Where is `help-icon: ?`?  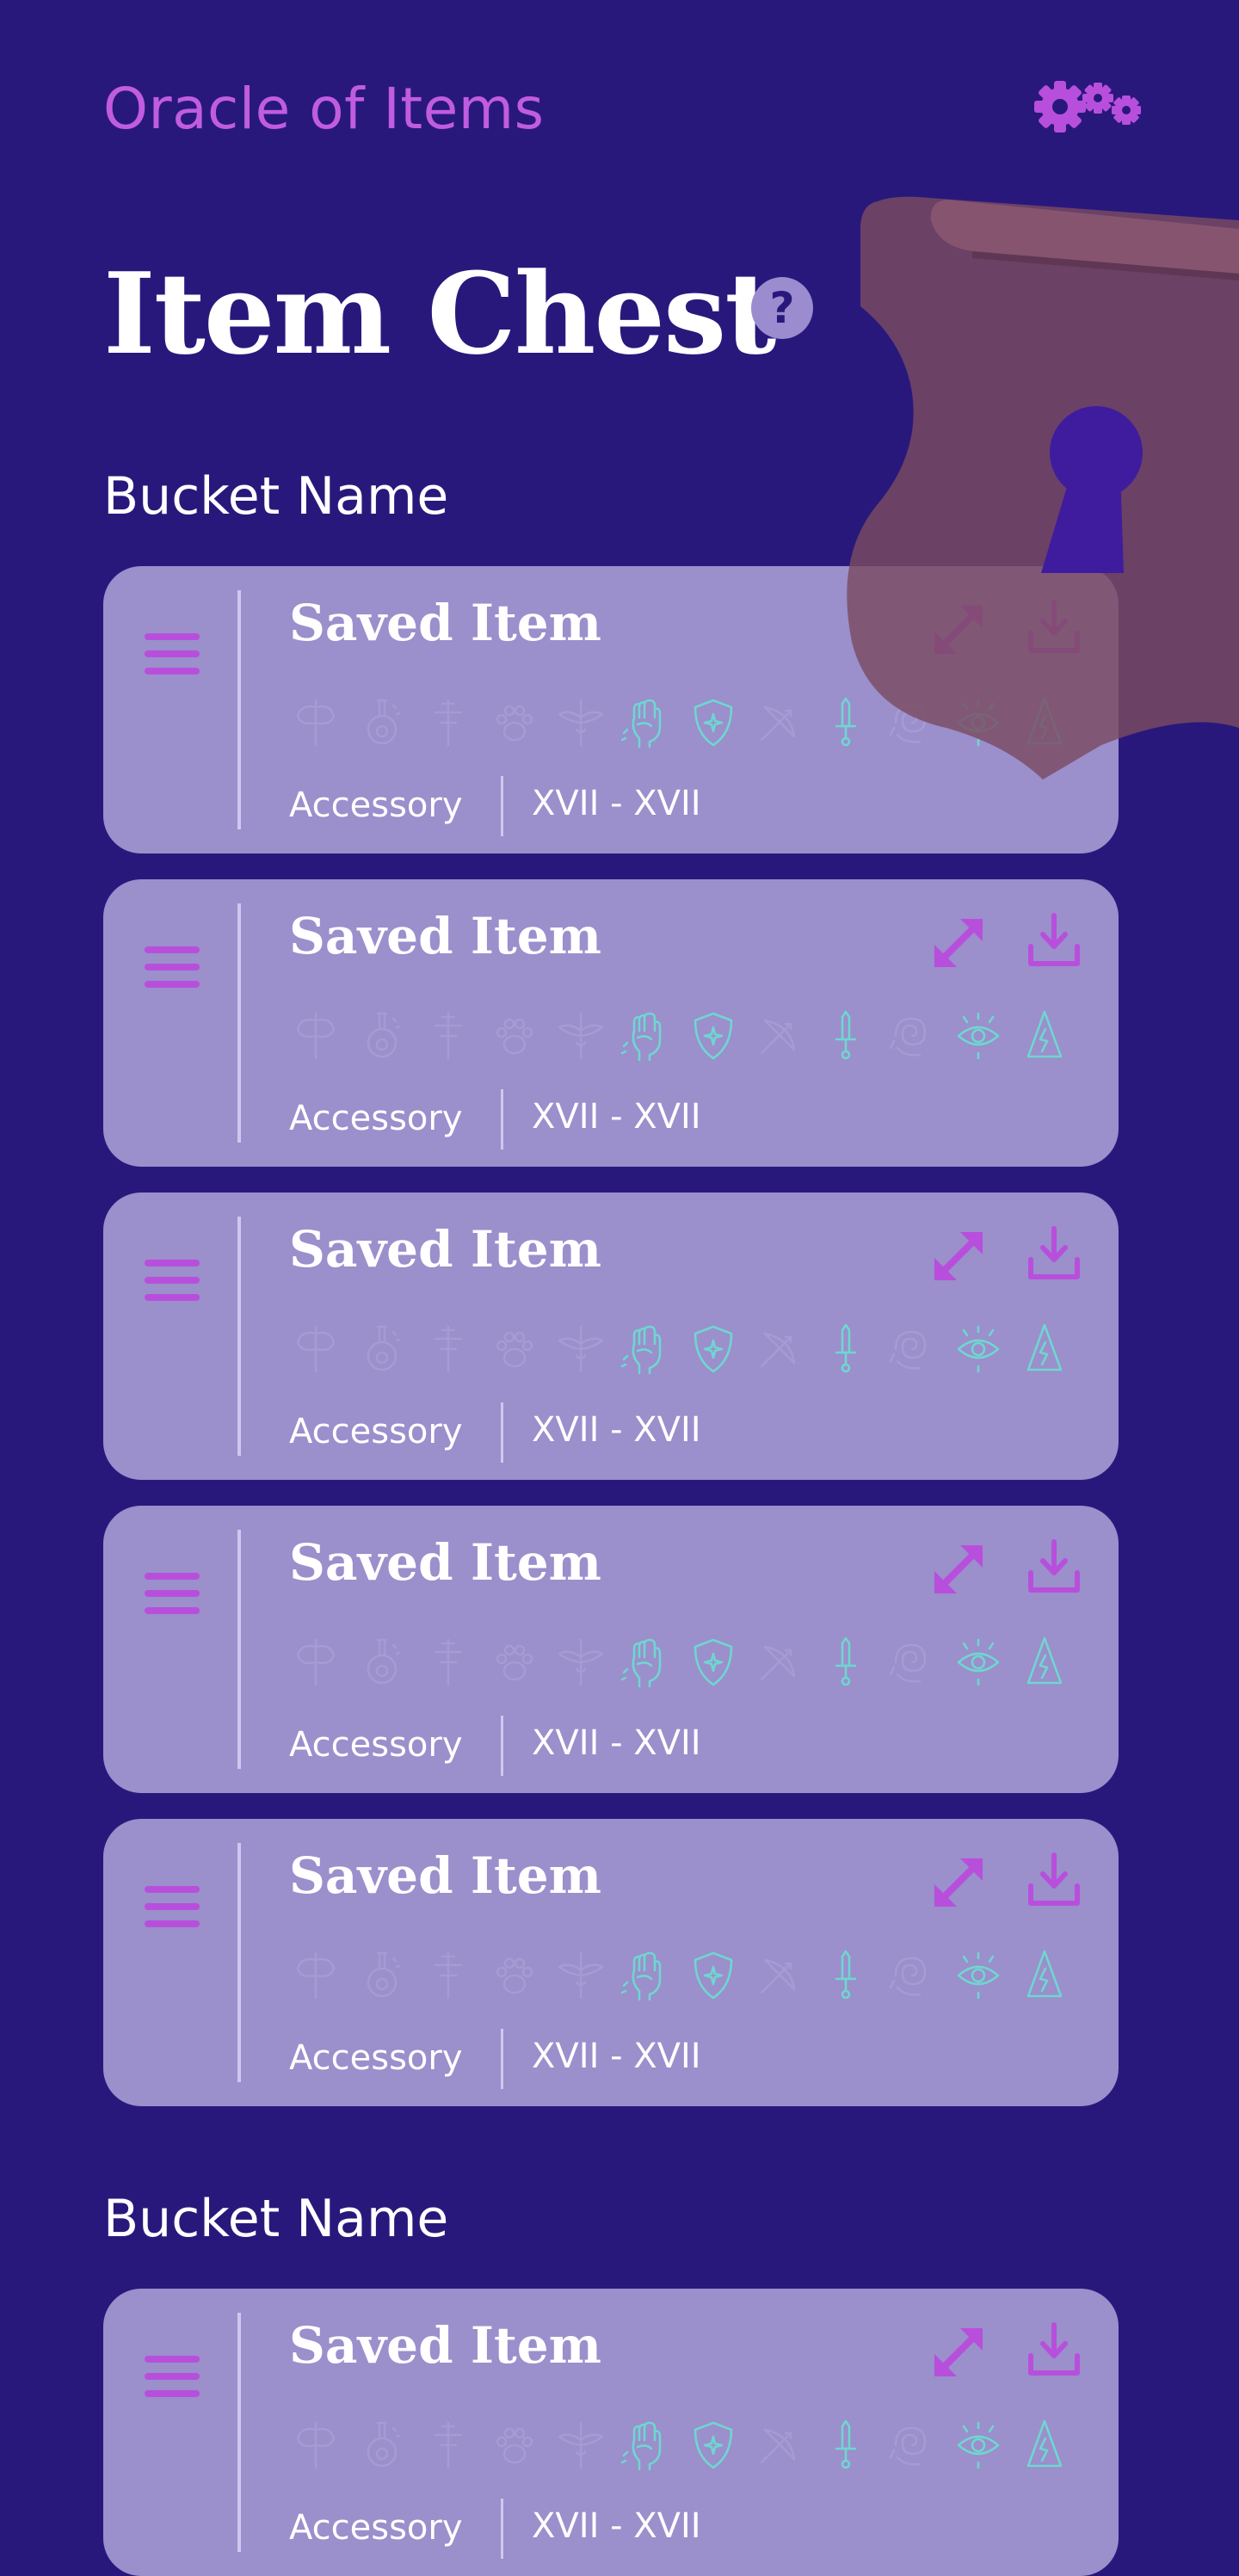
help-icon: ? is located at coordinates (782, 308).